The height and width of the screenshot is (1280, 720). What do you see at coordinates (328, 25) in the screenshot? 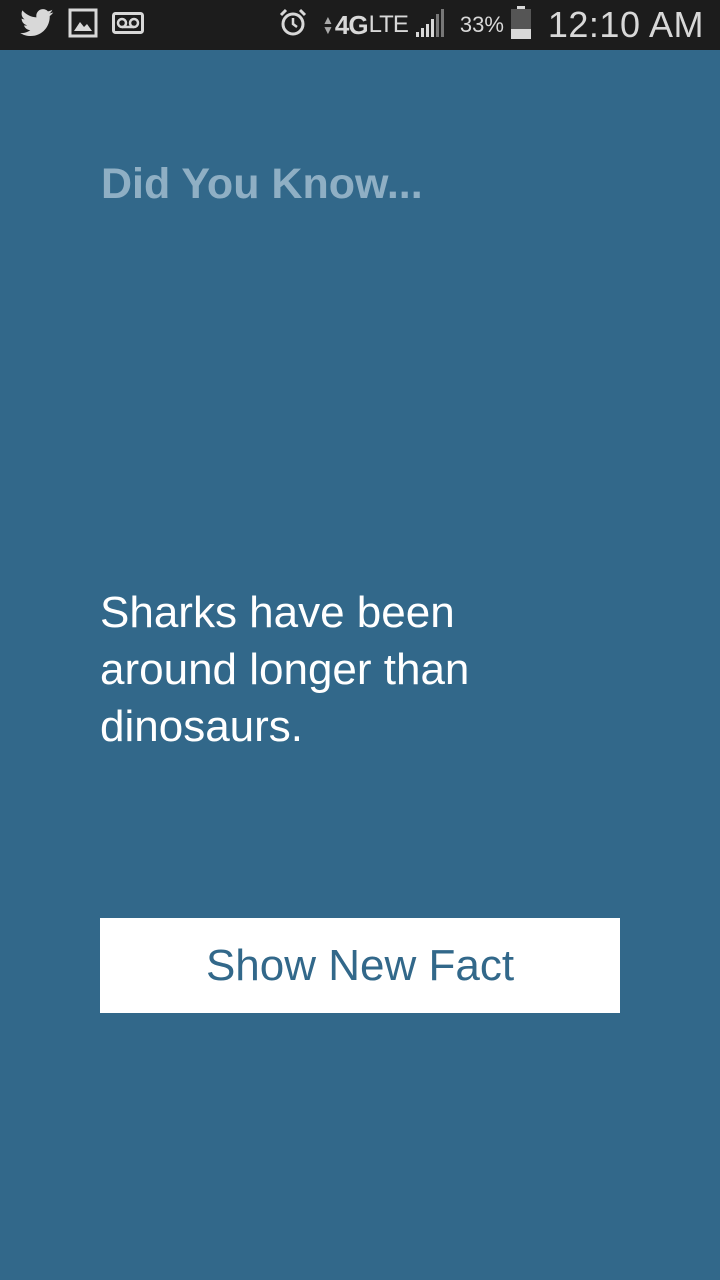
I see `data-activity-icon: ▲ ▼` at bounding box center [328, 25].